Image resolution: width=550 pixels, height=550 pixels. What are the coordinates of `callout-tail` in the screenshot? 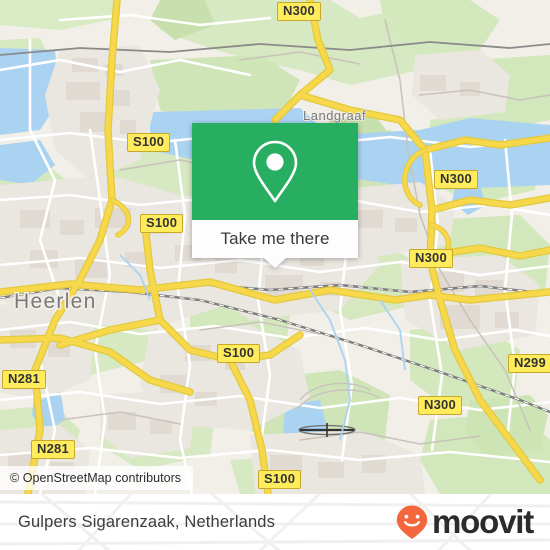 It's located at (275, 263).